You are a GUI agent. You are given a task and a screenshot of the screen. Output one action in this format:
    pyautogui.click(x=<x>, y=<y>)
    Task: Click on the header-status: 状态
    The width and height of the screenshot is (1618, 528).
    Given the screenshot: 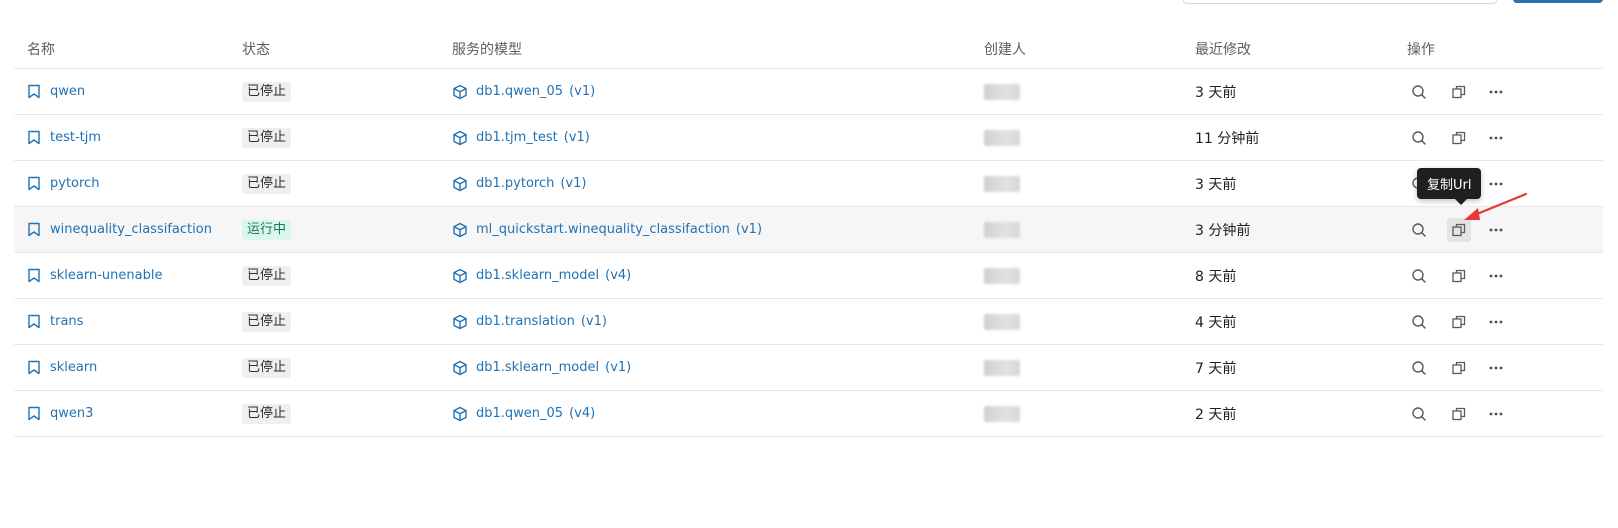 What is the action you would take?
    pyautogui.click(x=256, y=50)
    